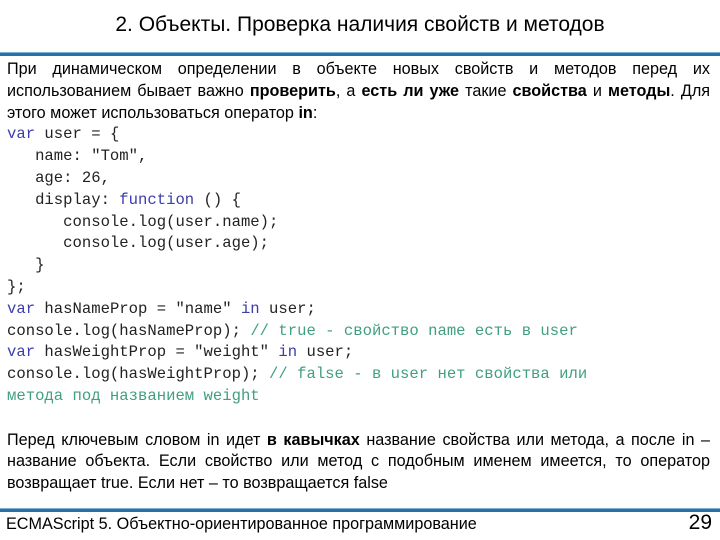  I want to click on code-comment: метода под названием weight, so click(133, 395).